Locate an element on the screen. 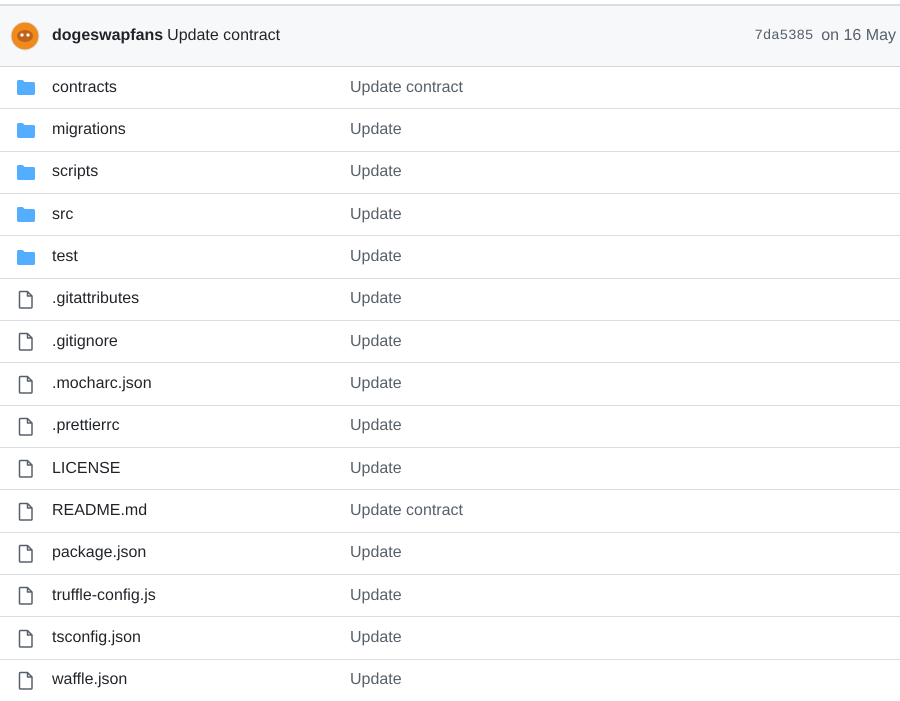 The width and height of the screenshot is (900, 701). file-name-link: README.md is located at coordinates (201, 511).